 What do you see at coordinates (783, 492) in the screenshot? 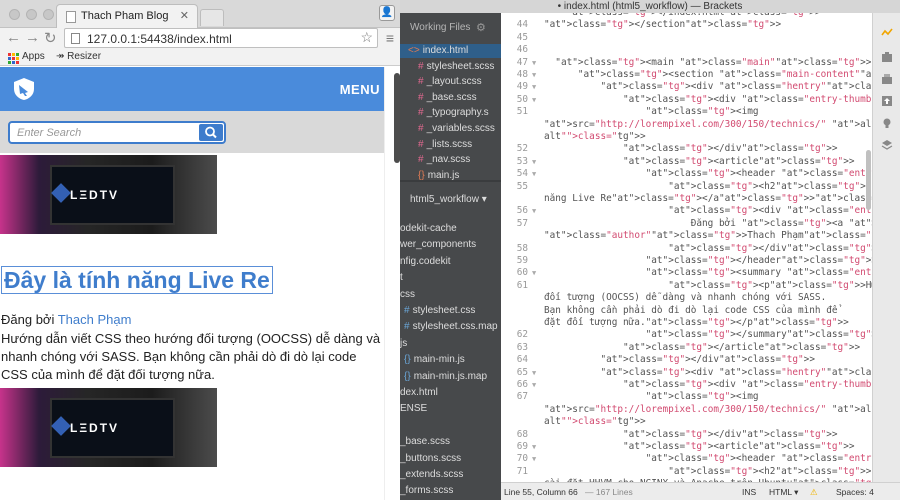
I see `language-select: HTML ▾` at bounding box center [783, 492].